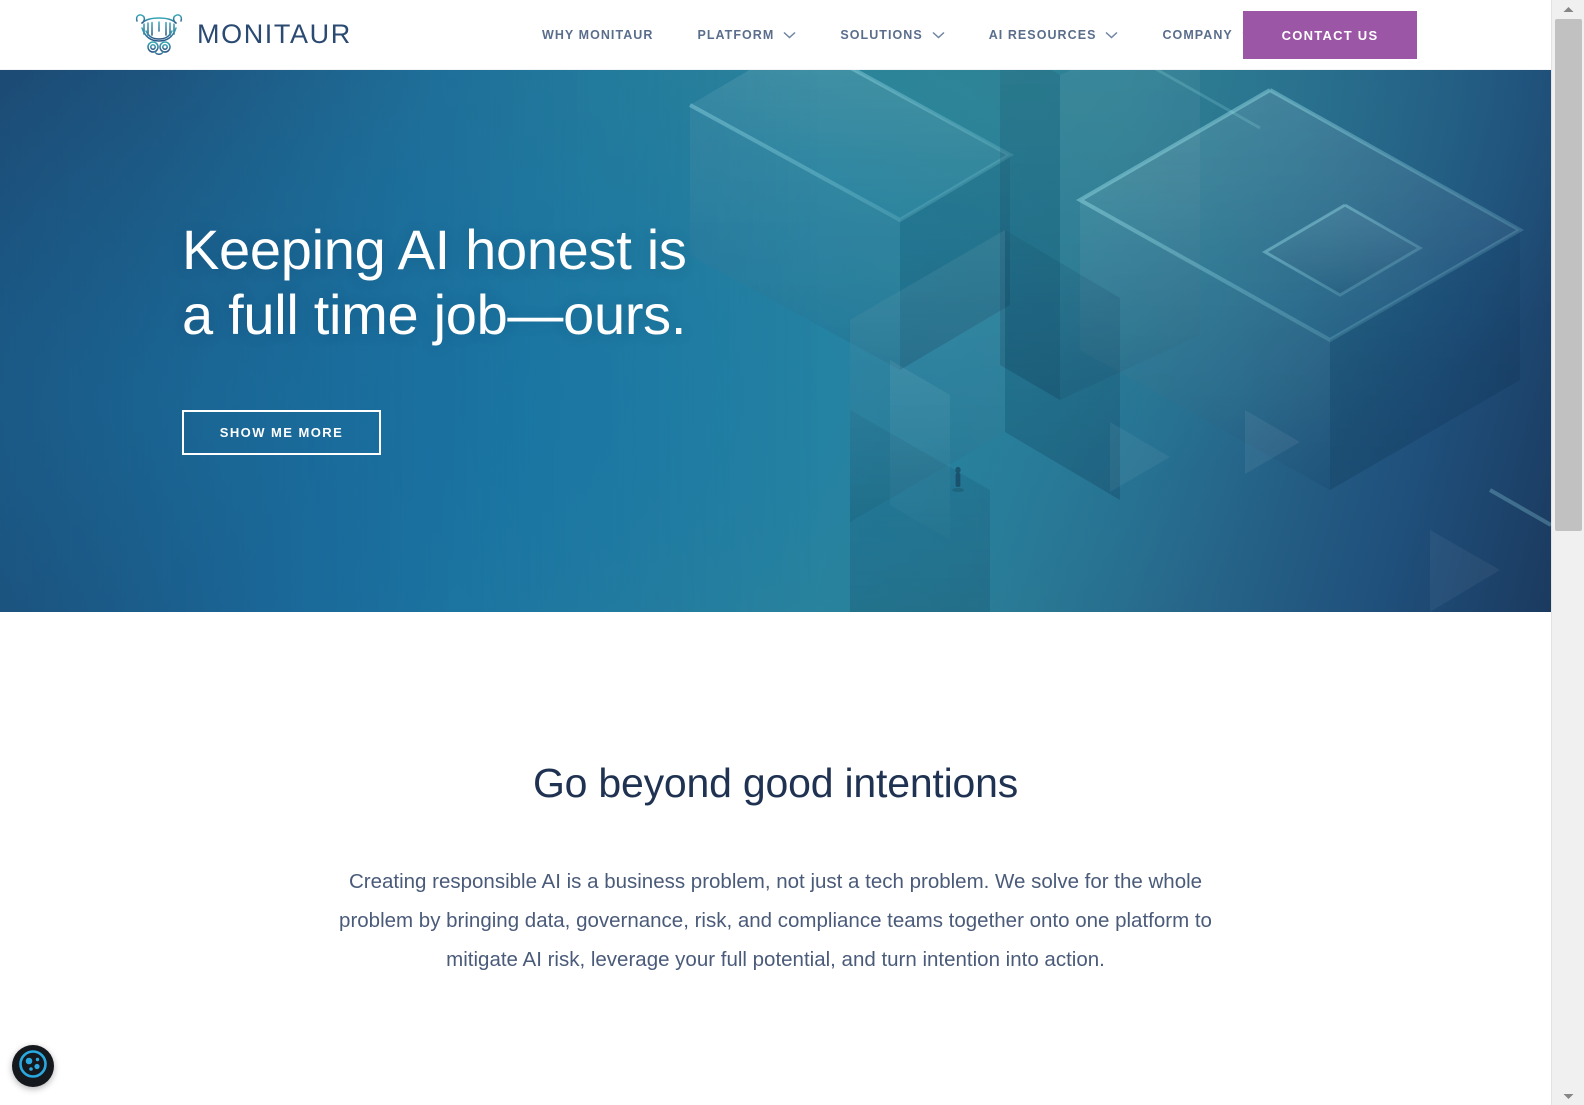 The width and height of the screenshot is (1584, 1105). What do you see at coordinates (434, 314) in the screenshot?
I see `hero-headline-line-2: a full time job—ours.` at bounding box center [434, 314].